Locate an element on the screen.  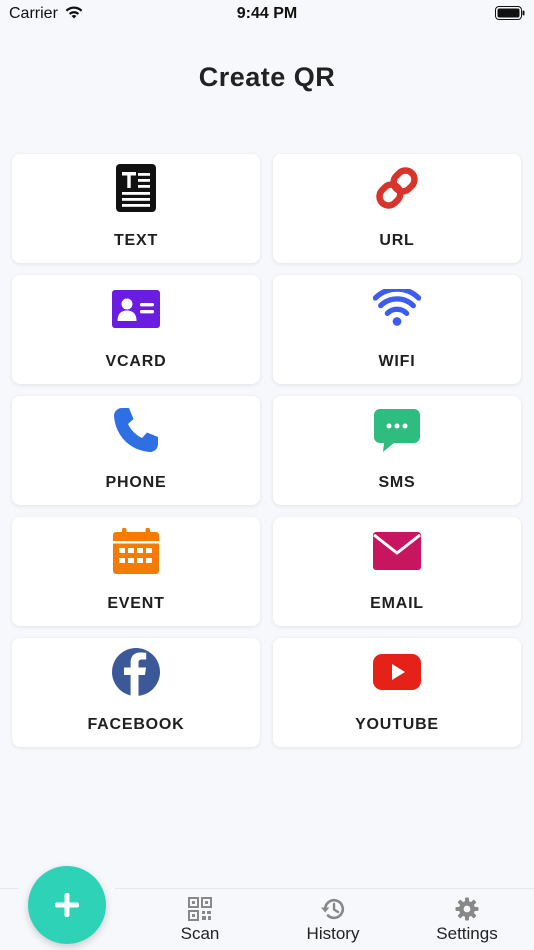
text-document-icon is located at coordinates (136, 188).